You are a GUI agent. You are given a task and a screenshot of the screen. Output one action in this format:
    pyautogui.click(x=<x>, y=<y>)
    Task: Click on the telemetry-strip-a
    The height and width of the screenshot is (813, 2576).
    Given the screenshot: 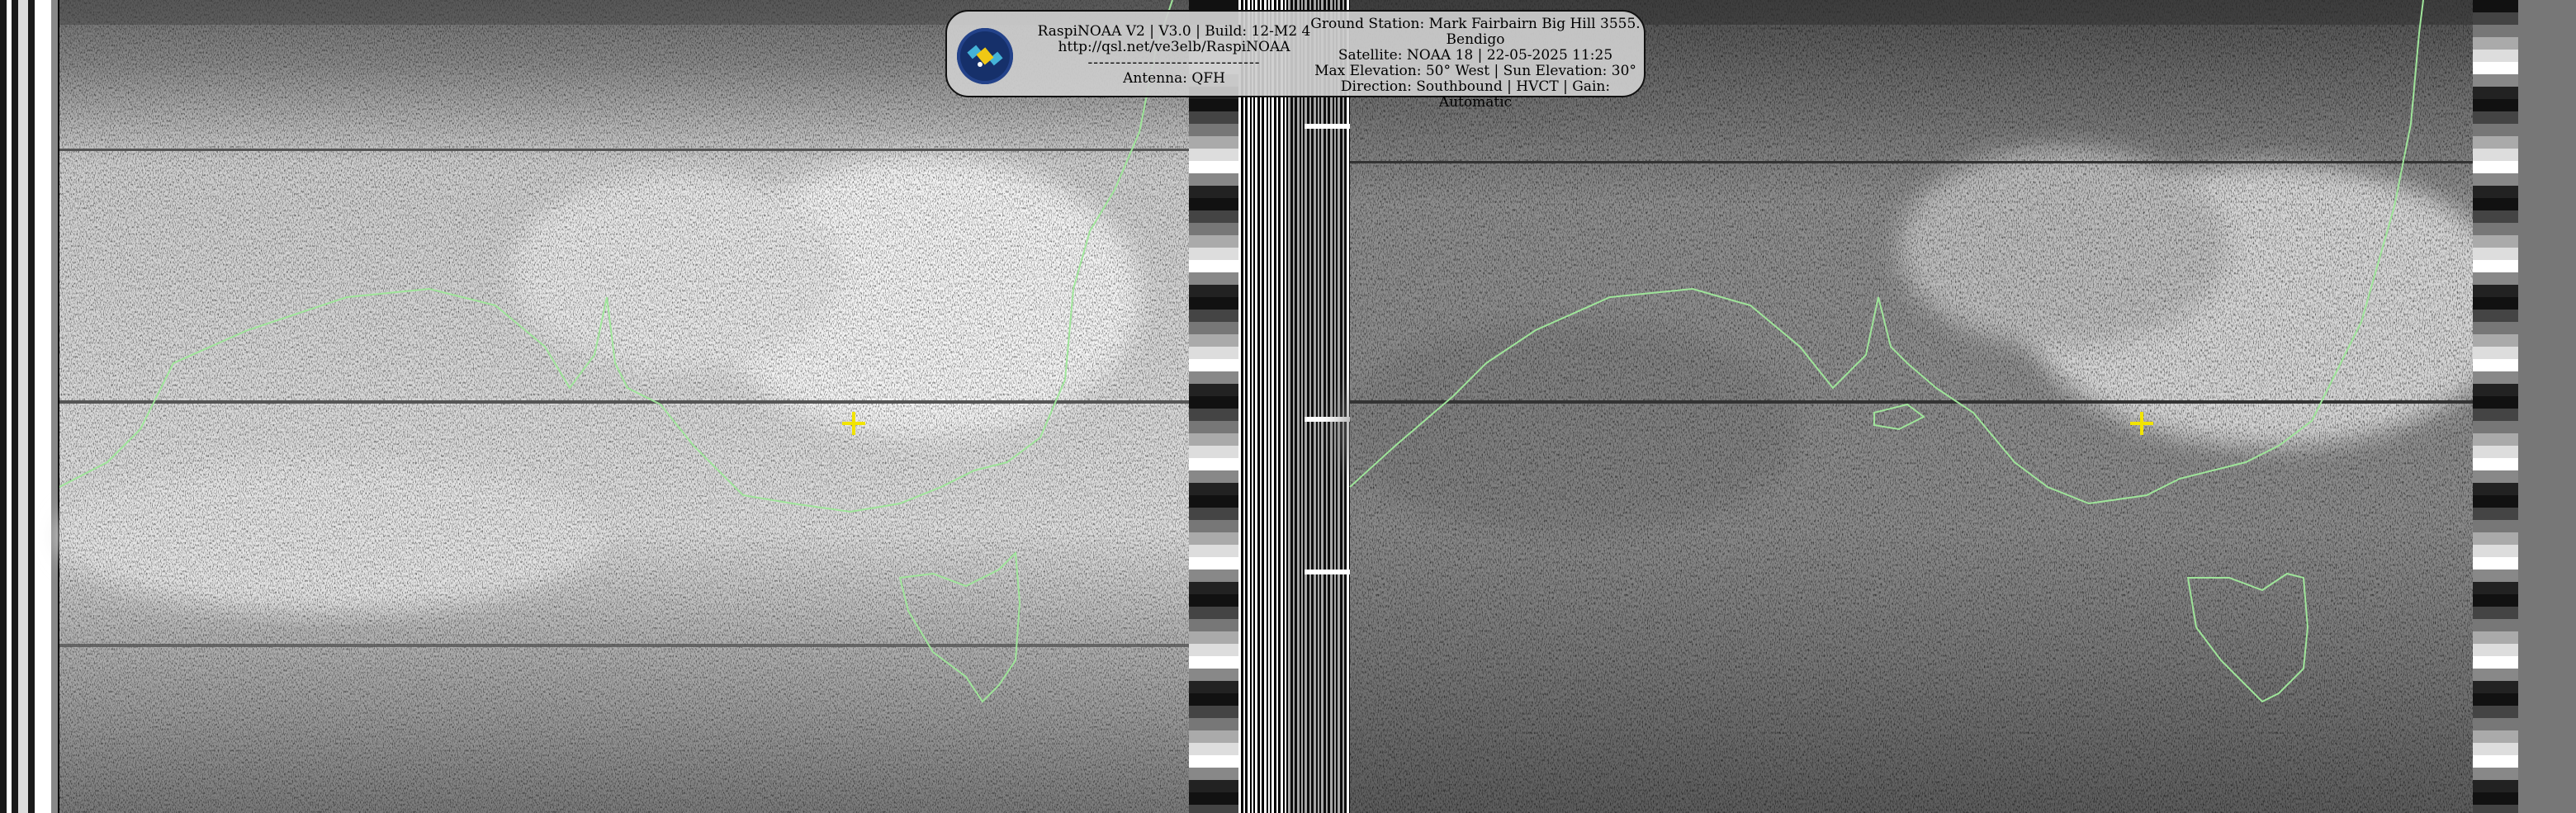 What is the action you would take?
    pyautogui.click(x=1213, y=406)
    